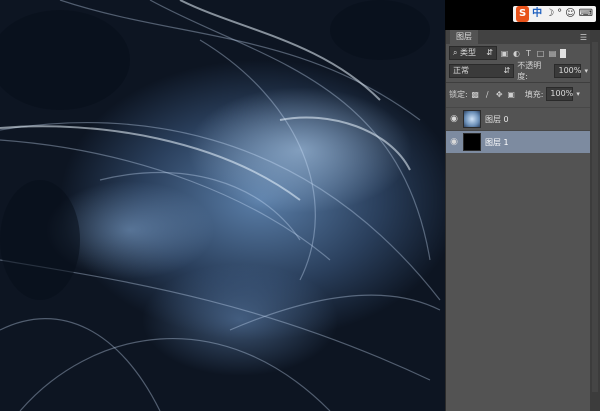 The height and width of the screenshot is (411, 600). I want to click on divider, so click(518, 82).